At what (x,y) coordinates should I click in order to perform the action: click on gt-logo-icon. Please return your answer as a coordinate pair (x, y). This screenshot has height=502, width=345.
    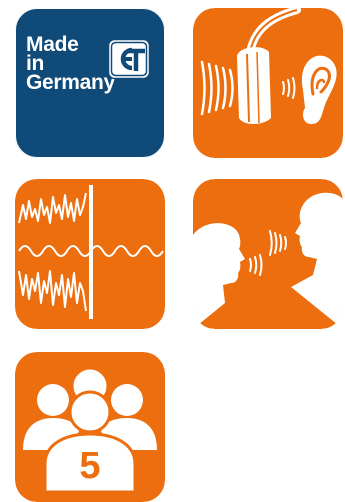
    Looking at the image, I should click on (129, 59).